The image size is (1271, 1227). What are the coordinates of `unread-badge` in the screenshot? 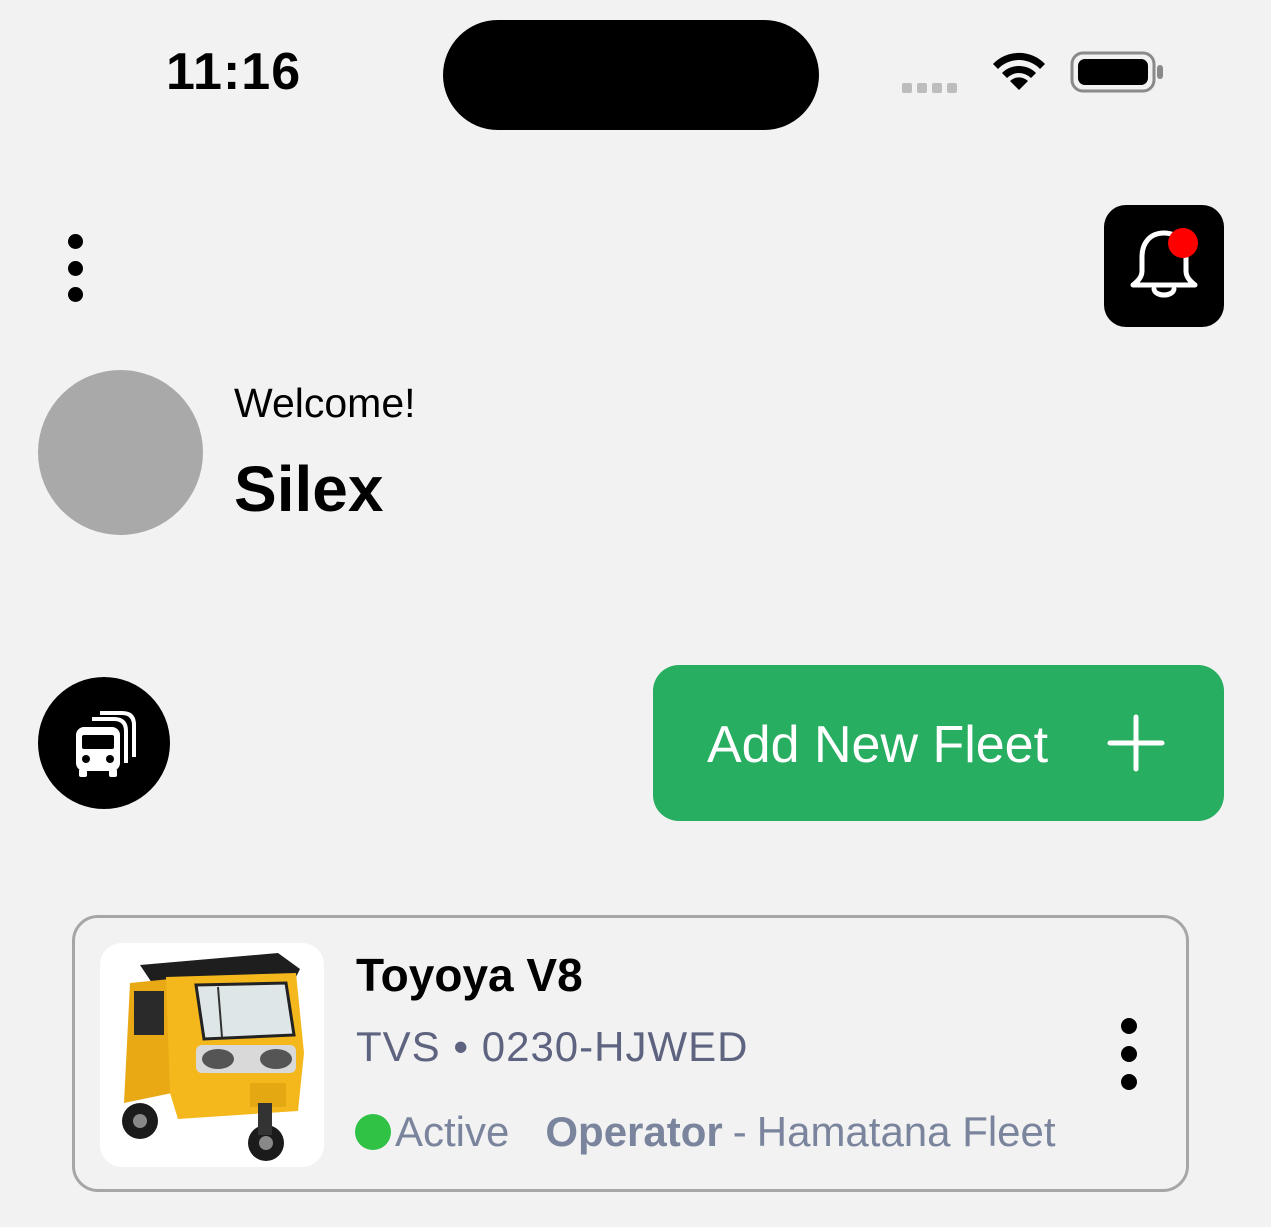 It's located at (1183, 243).